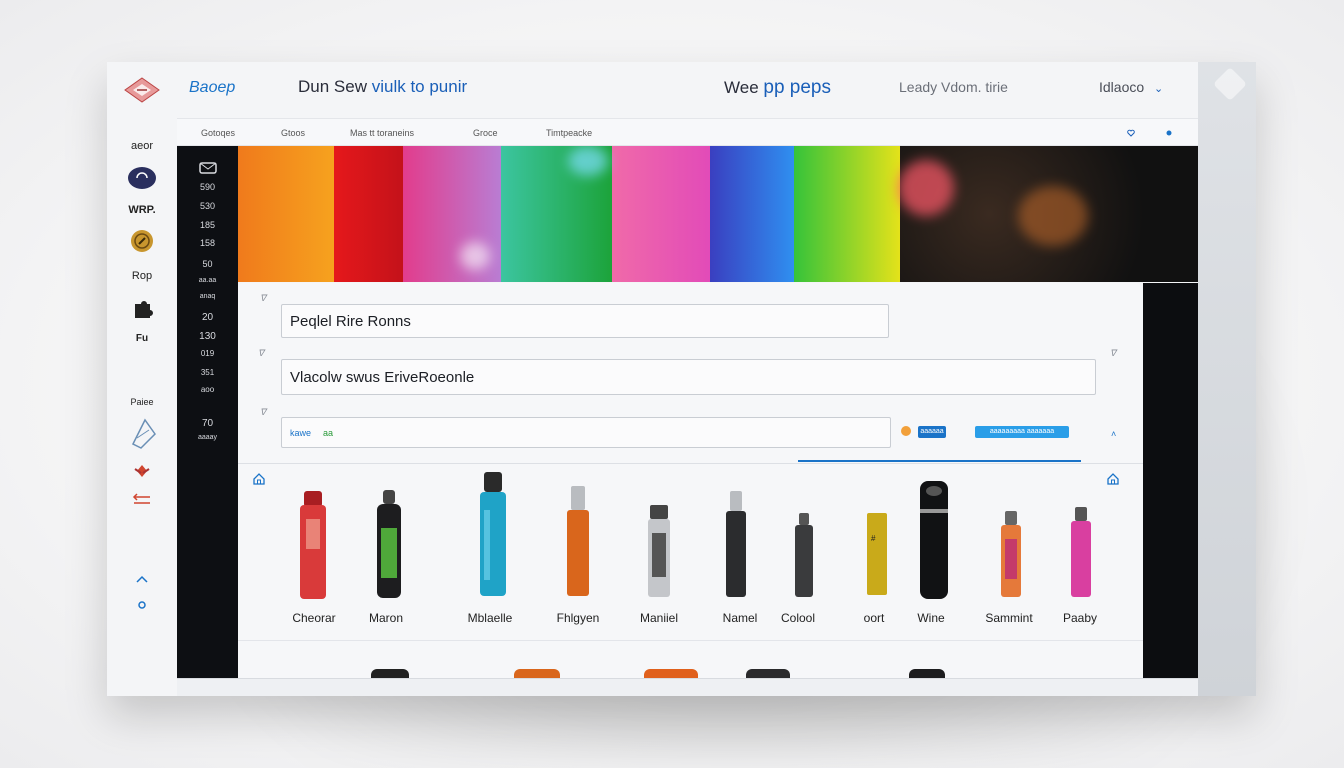  Describe the element at coordinates (142, 210) in the screenshot. I see `sidebar-label-2: WRP.` at that location.